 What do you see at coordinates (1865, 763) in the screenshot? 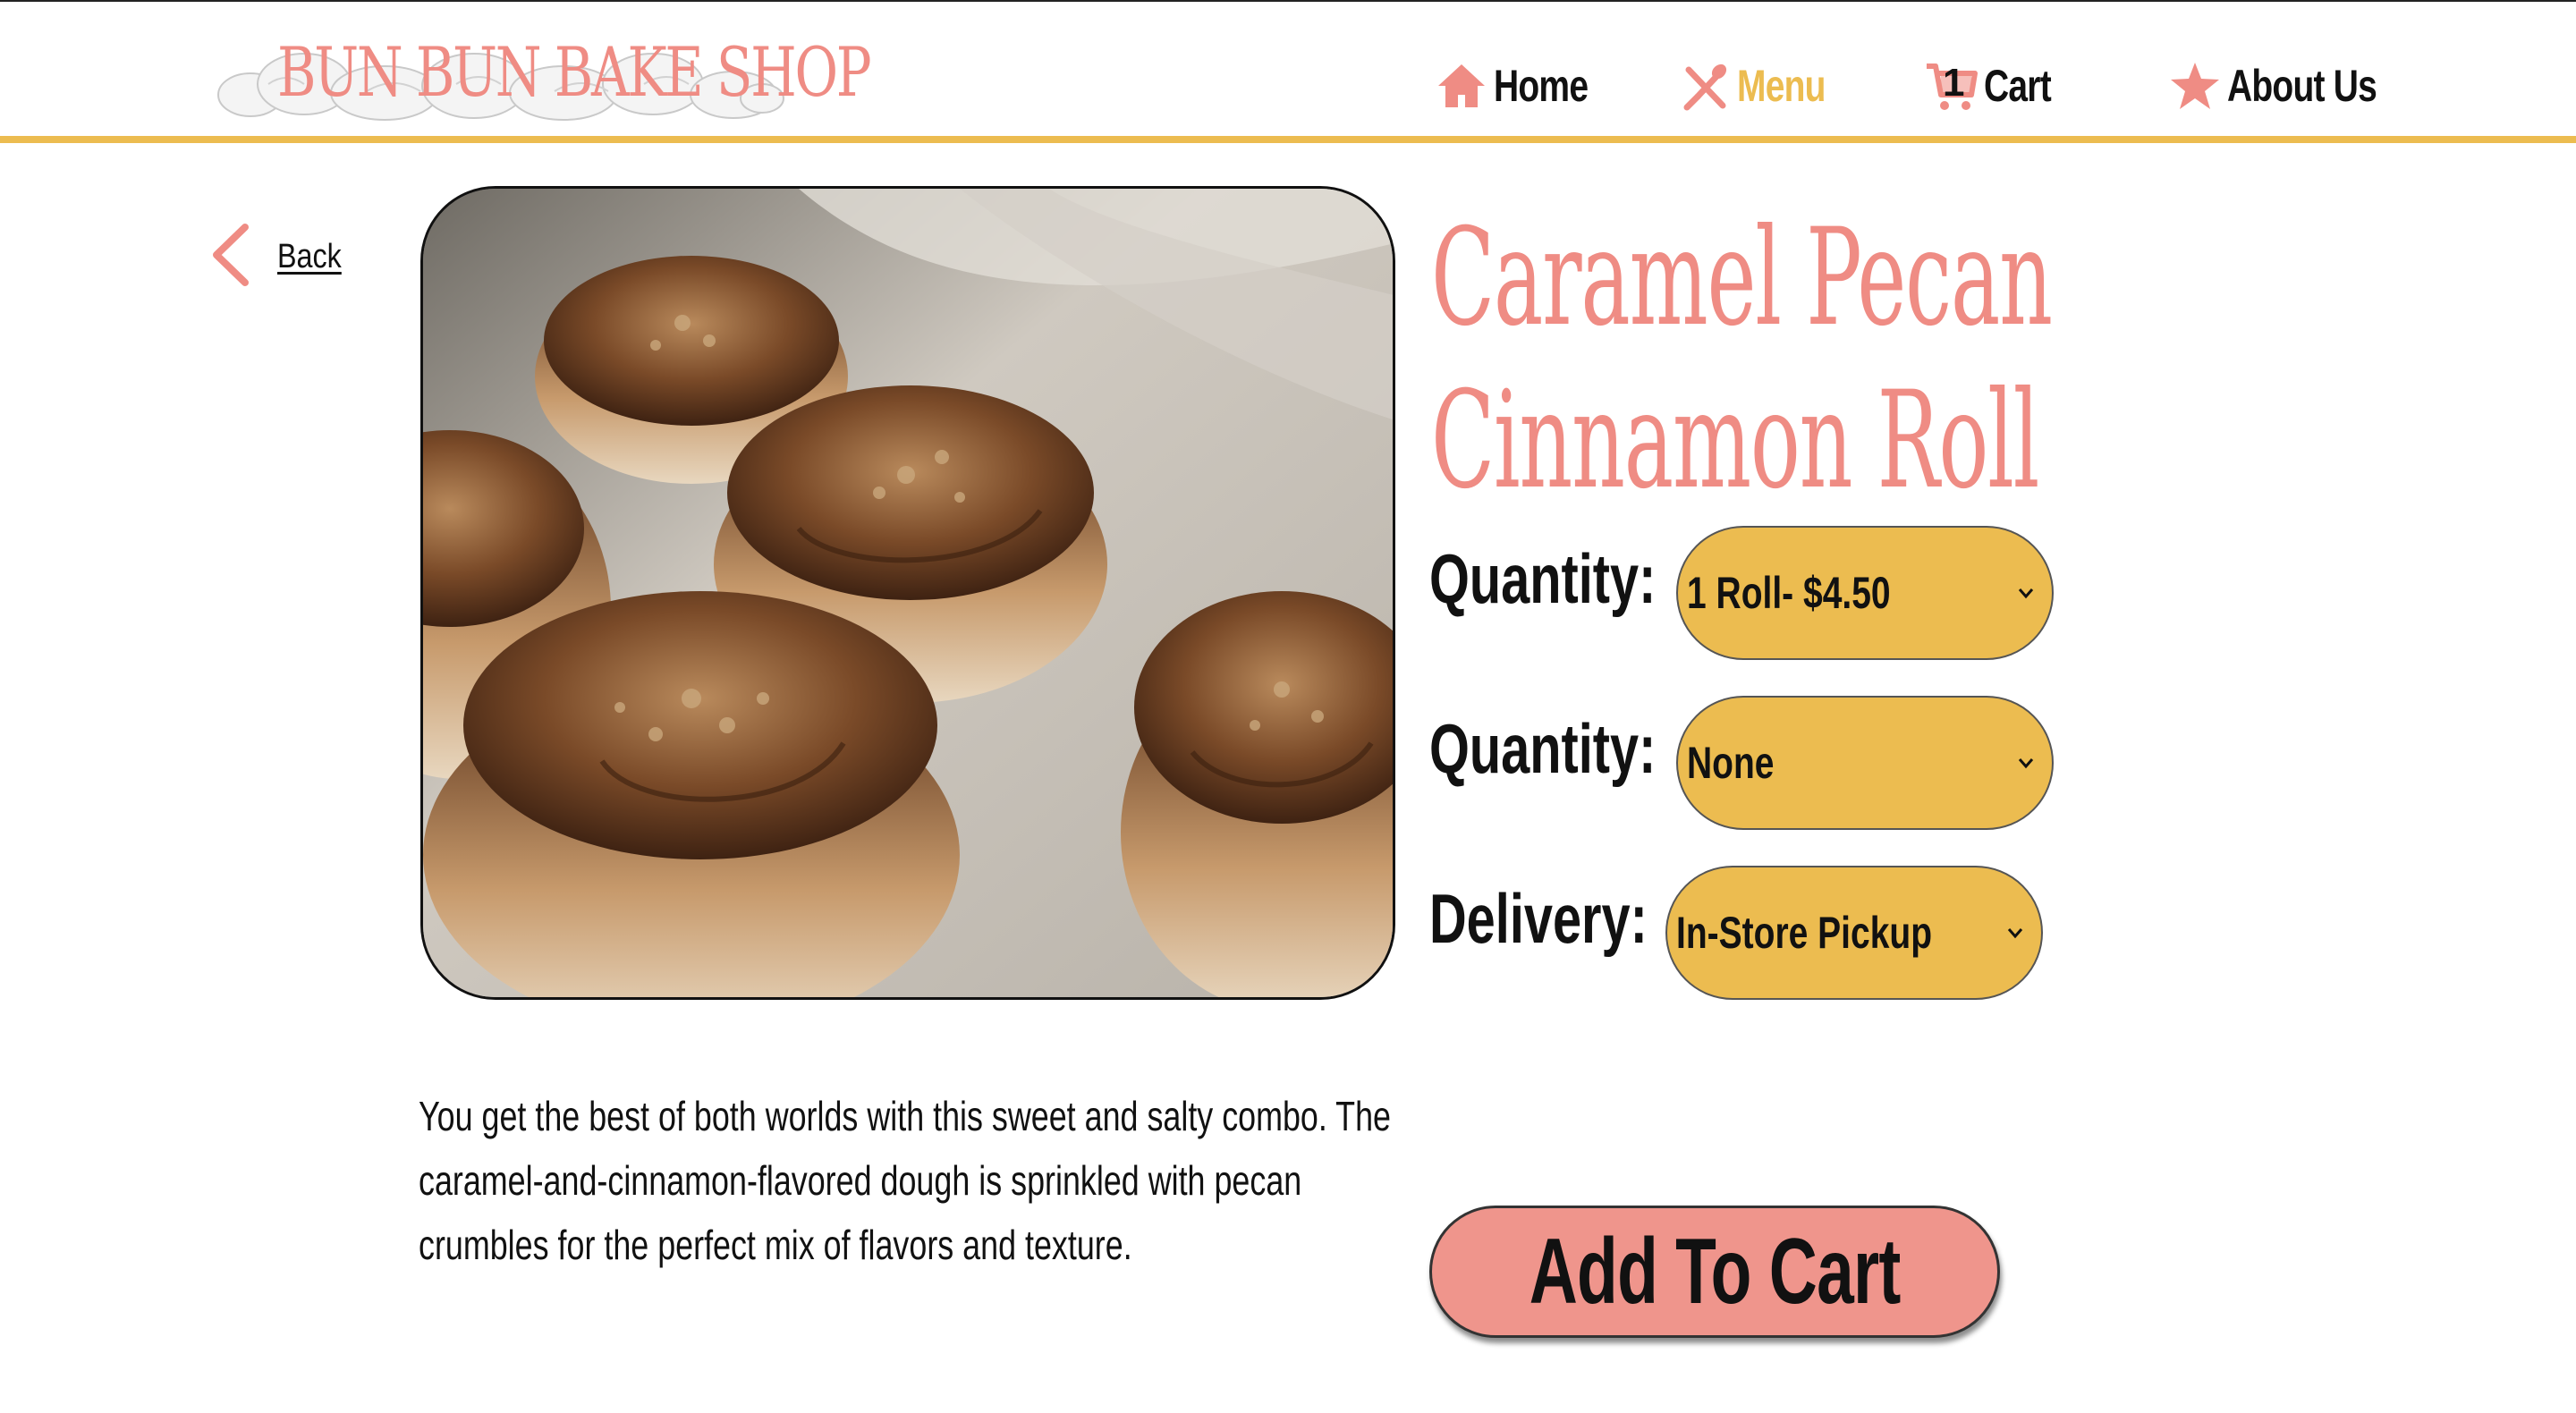
I see `quantity-select-2: None` at bounding box center [1865, 763].